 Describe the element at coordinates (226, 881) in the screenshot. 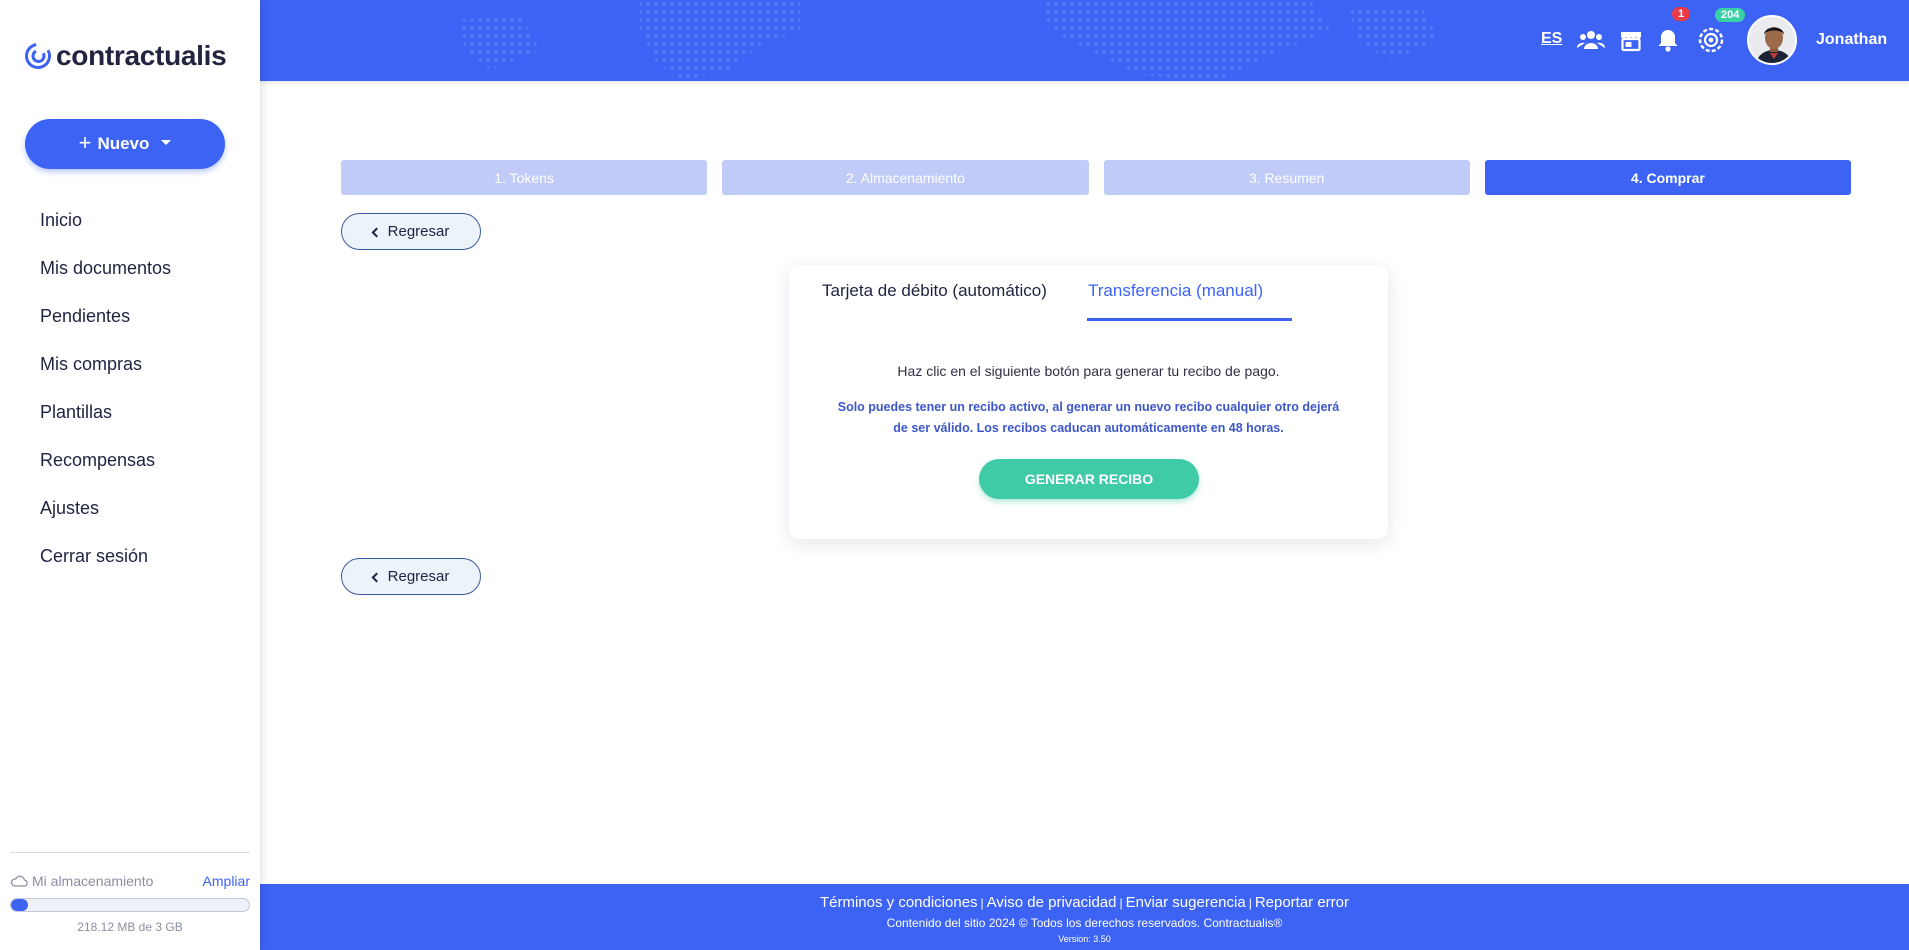

I see `expand-storage-link: Ampliar` at that location.